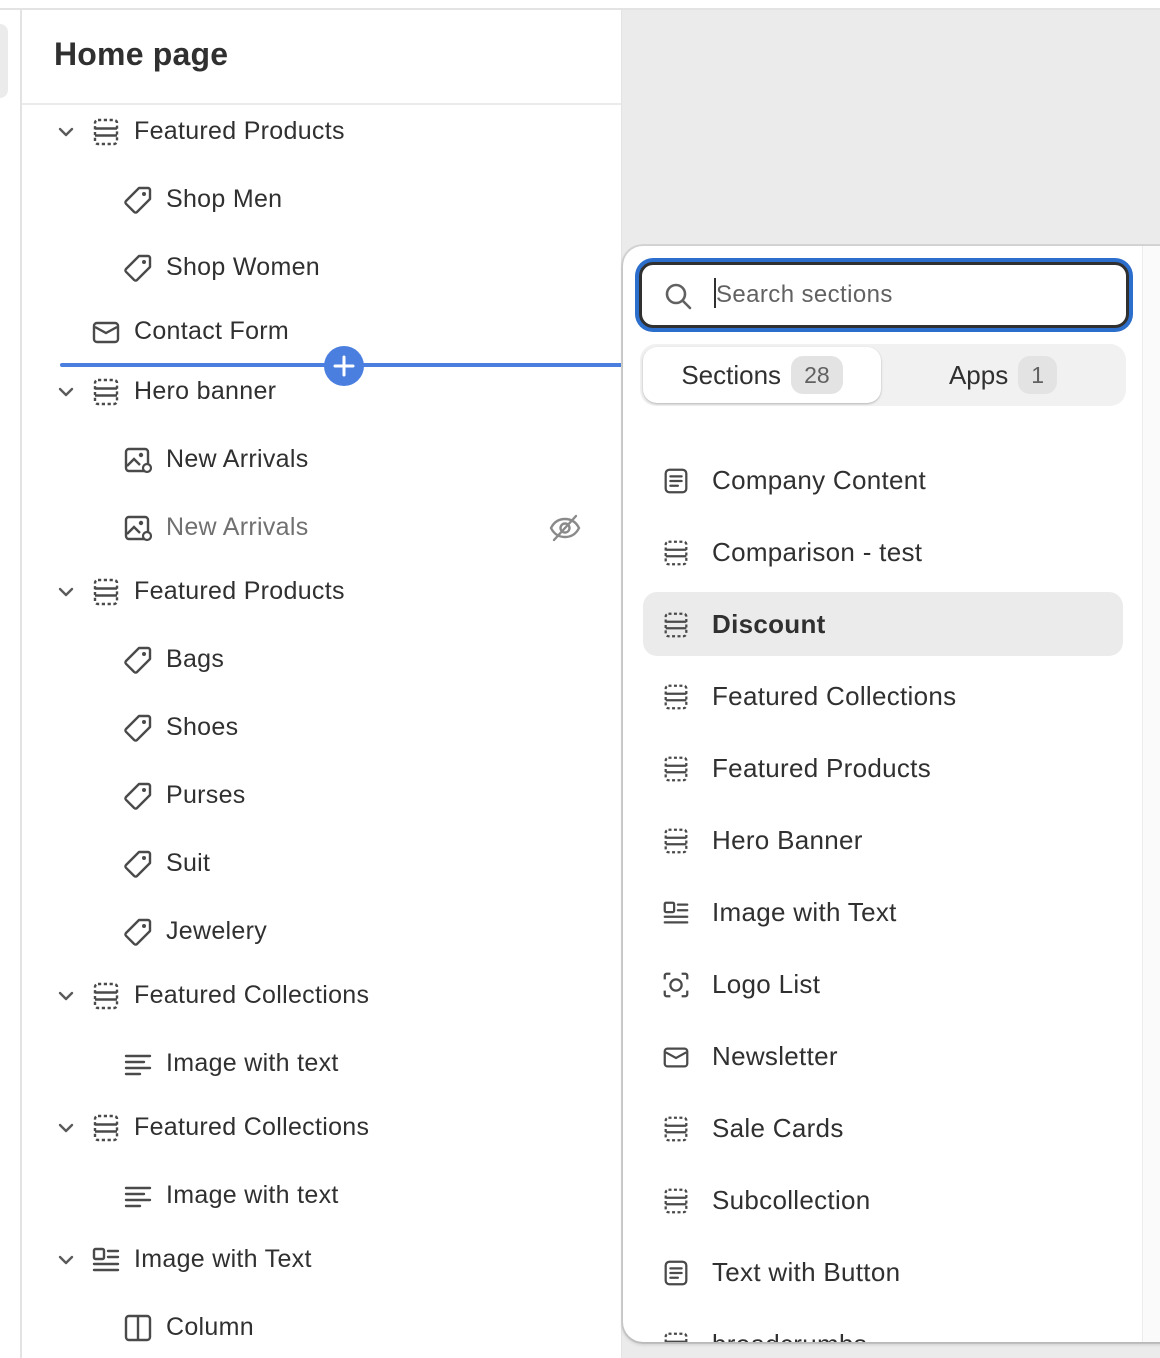 The image size is (1160, 1358). I want to click on image-text-icon, so click(676, 912).